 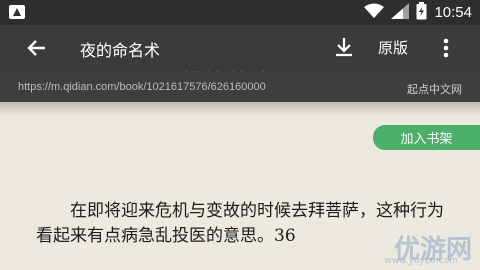 I want to click on wifi-icon, so click(x=374, y=13).